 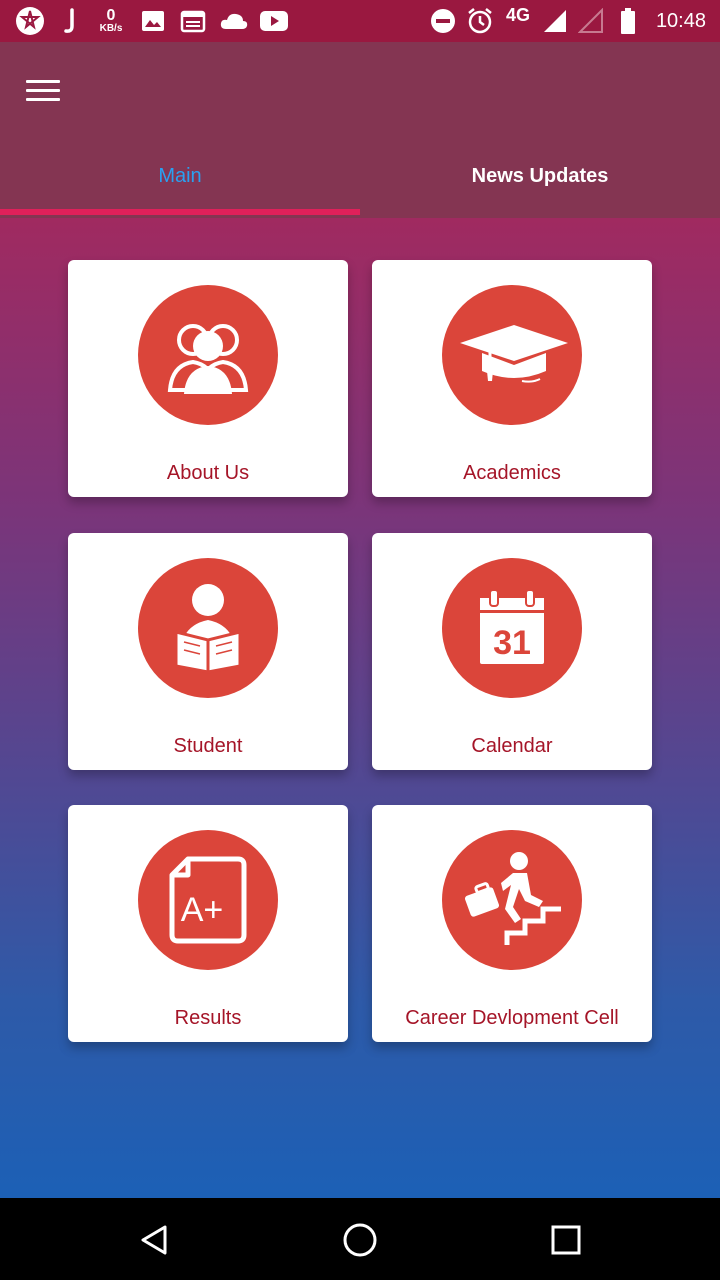 What do you see at coordinates (154, 1240) in the screenshot?
I see `back-icon` at bounding box center [154, 1240].